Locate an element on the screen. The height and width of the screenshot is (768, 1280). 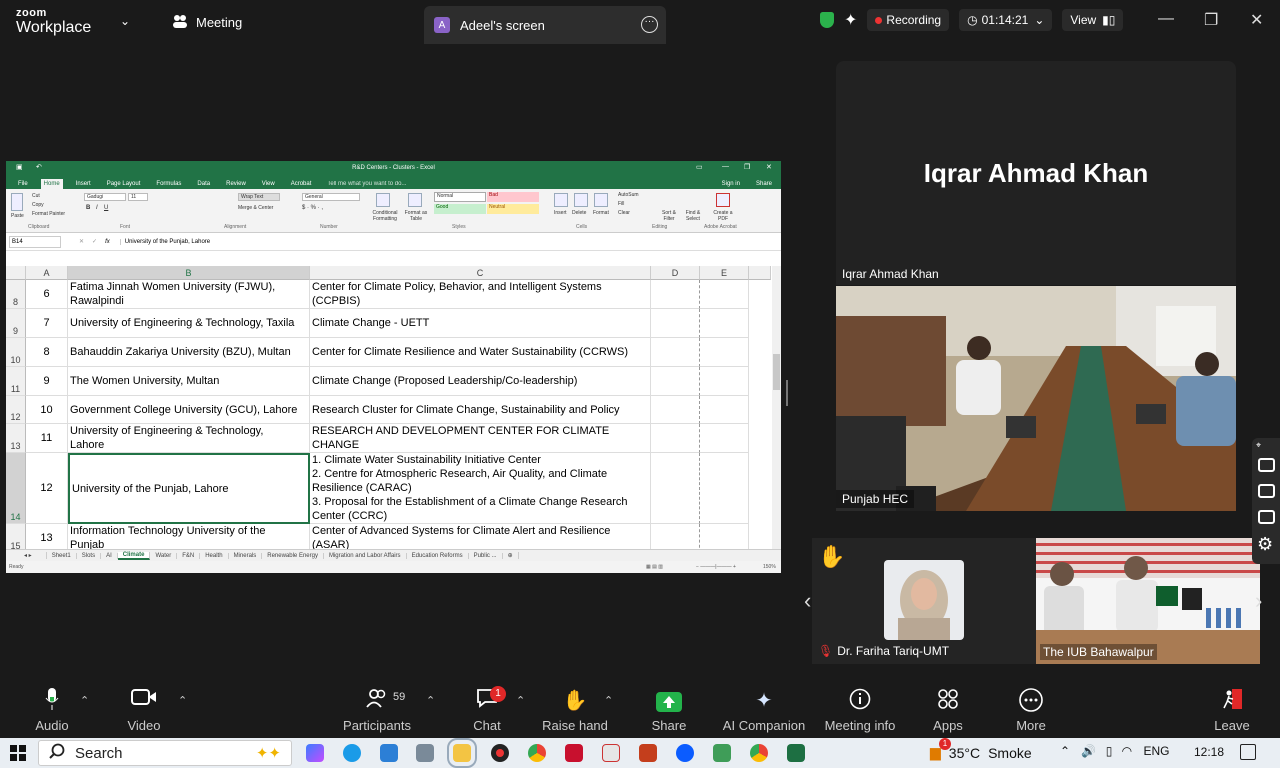
conditional-formatting-button: Conditional Formatting is located at coordinates (385, 216).